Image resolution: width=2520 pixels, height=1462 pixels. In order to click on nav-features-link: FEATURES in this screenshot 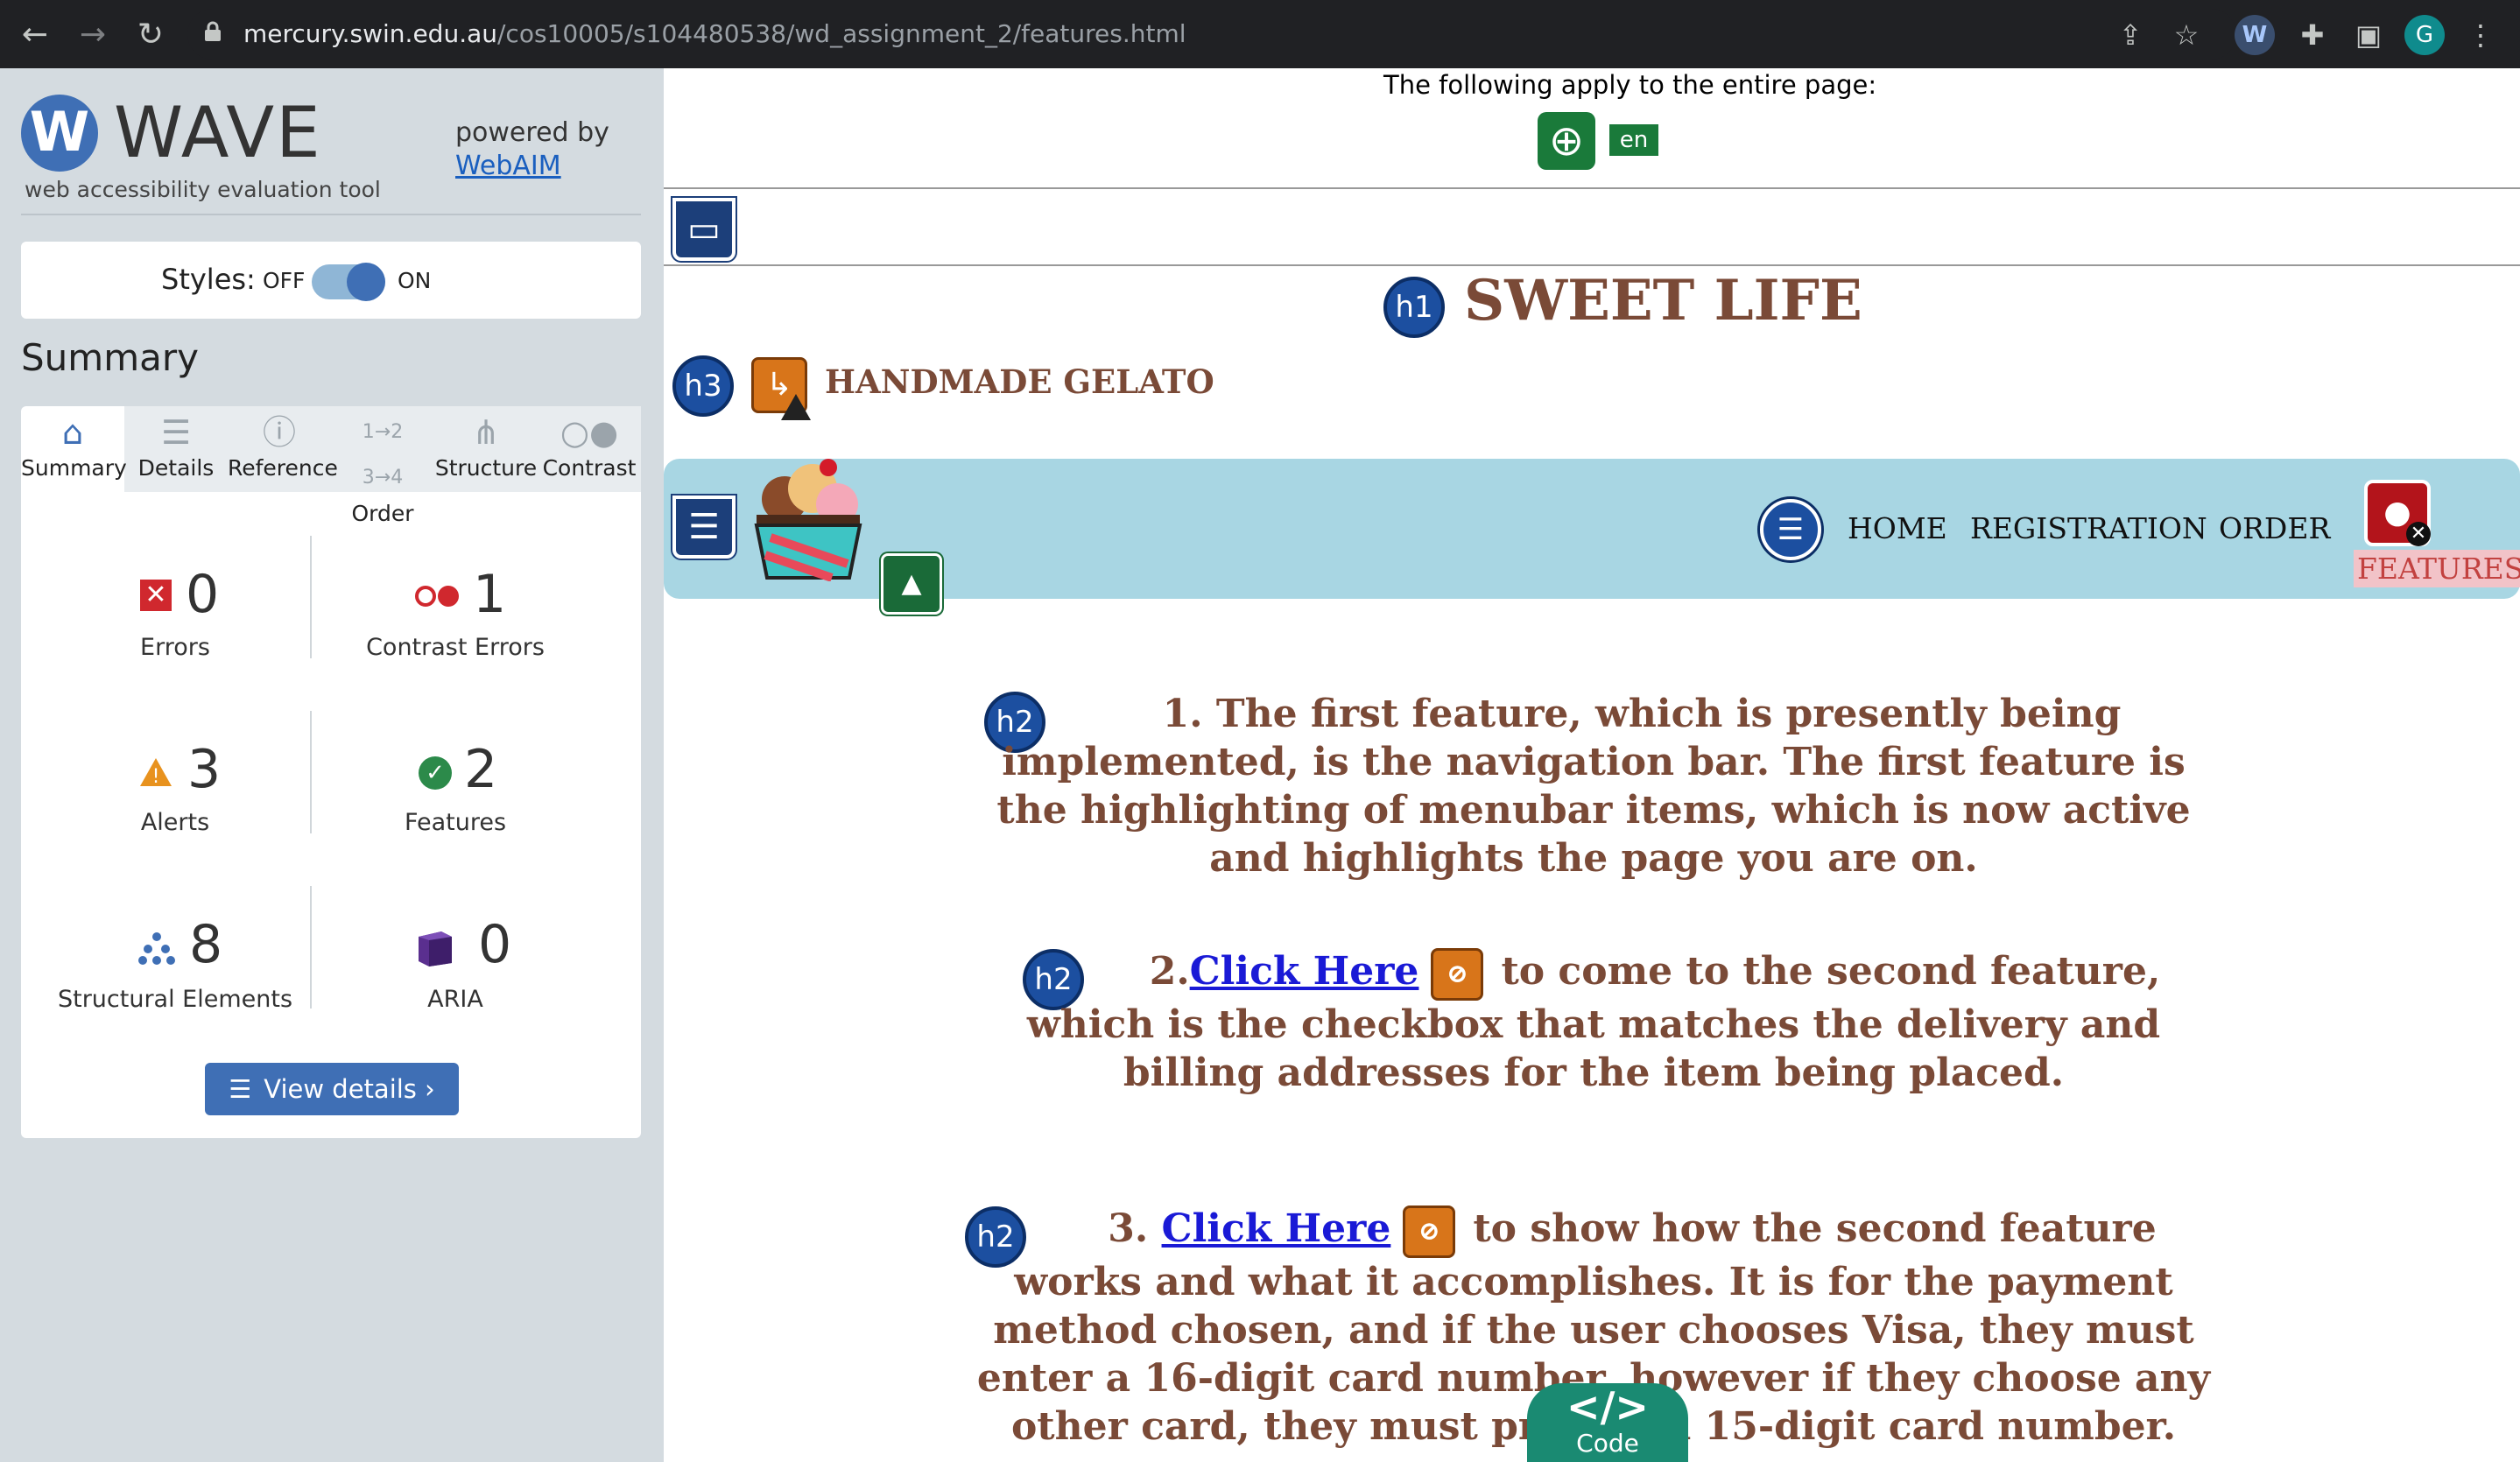, I will do `click(2437, 569)`.